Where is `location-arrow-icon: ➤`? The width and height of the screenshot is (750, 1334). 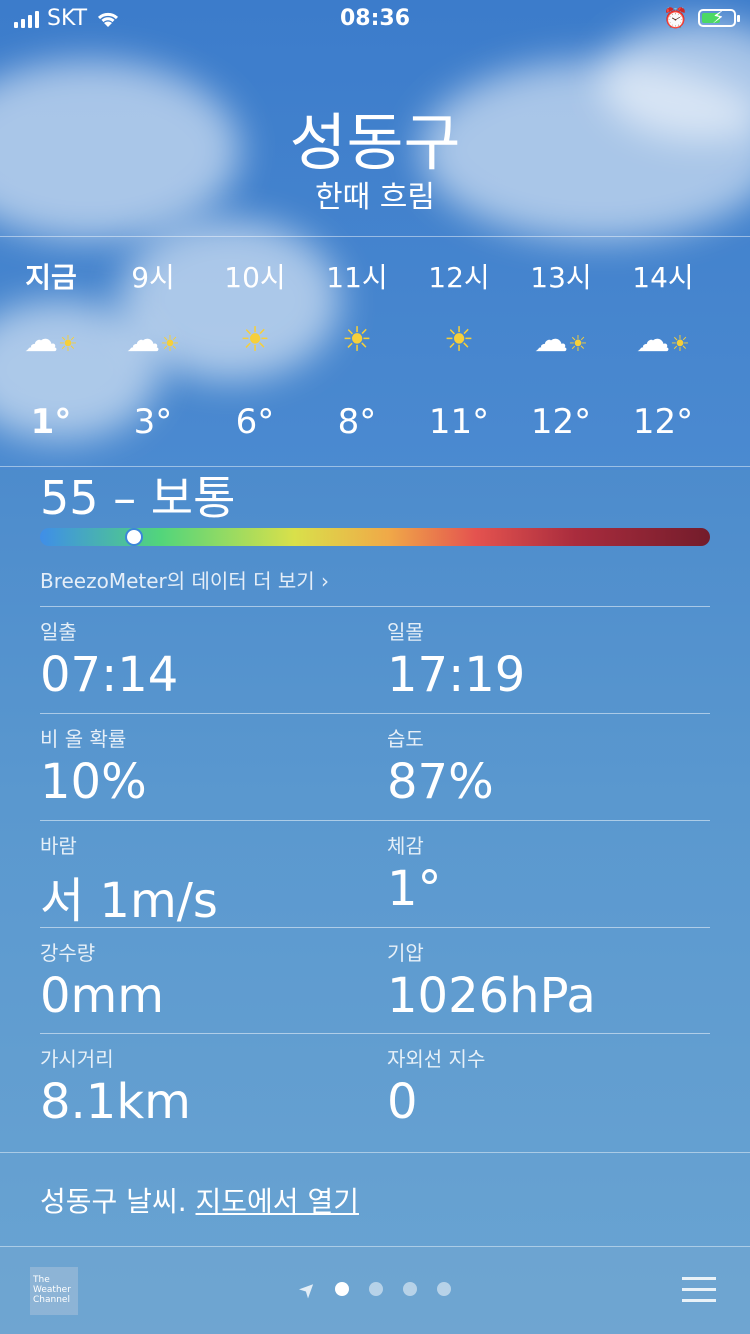 location-arrow-icon: ➤ is located at coordinates (307, 1289).